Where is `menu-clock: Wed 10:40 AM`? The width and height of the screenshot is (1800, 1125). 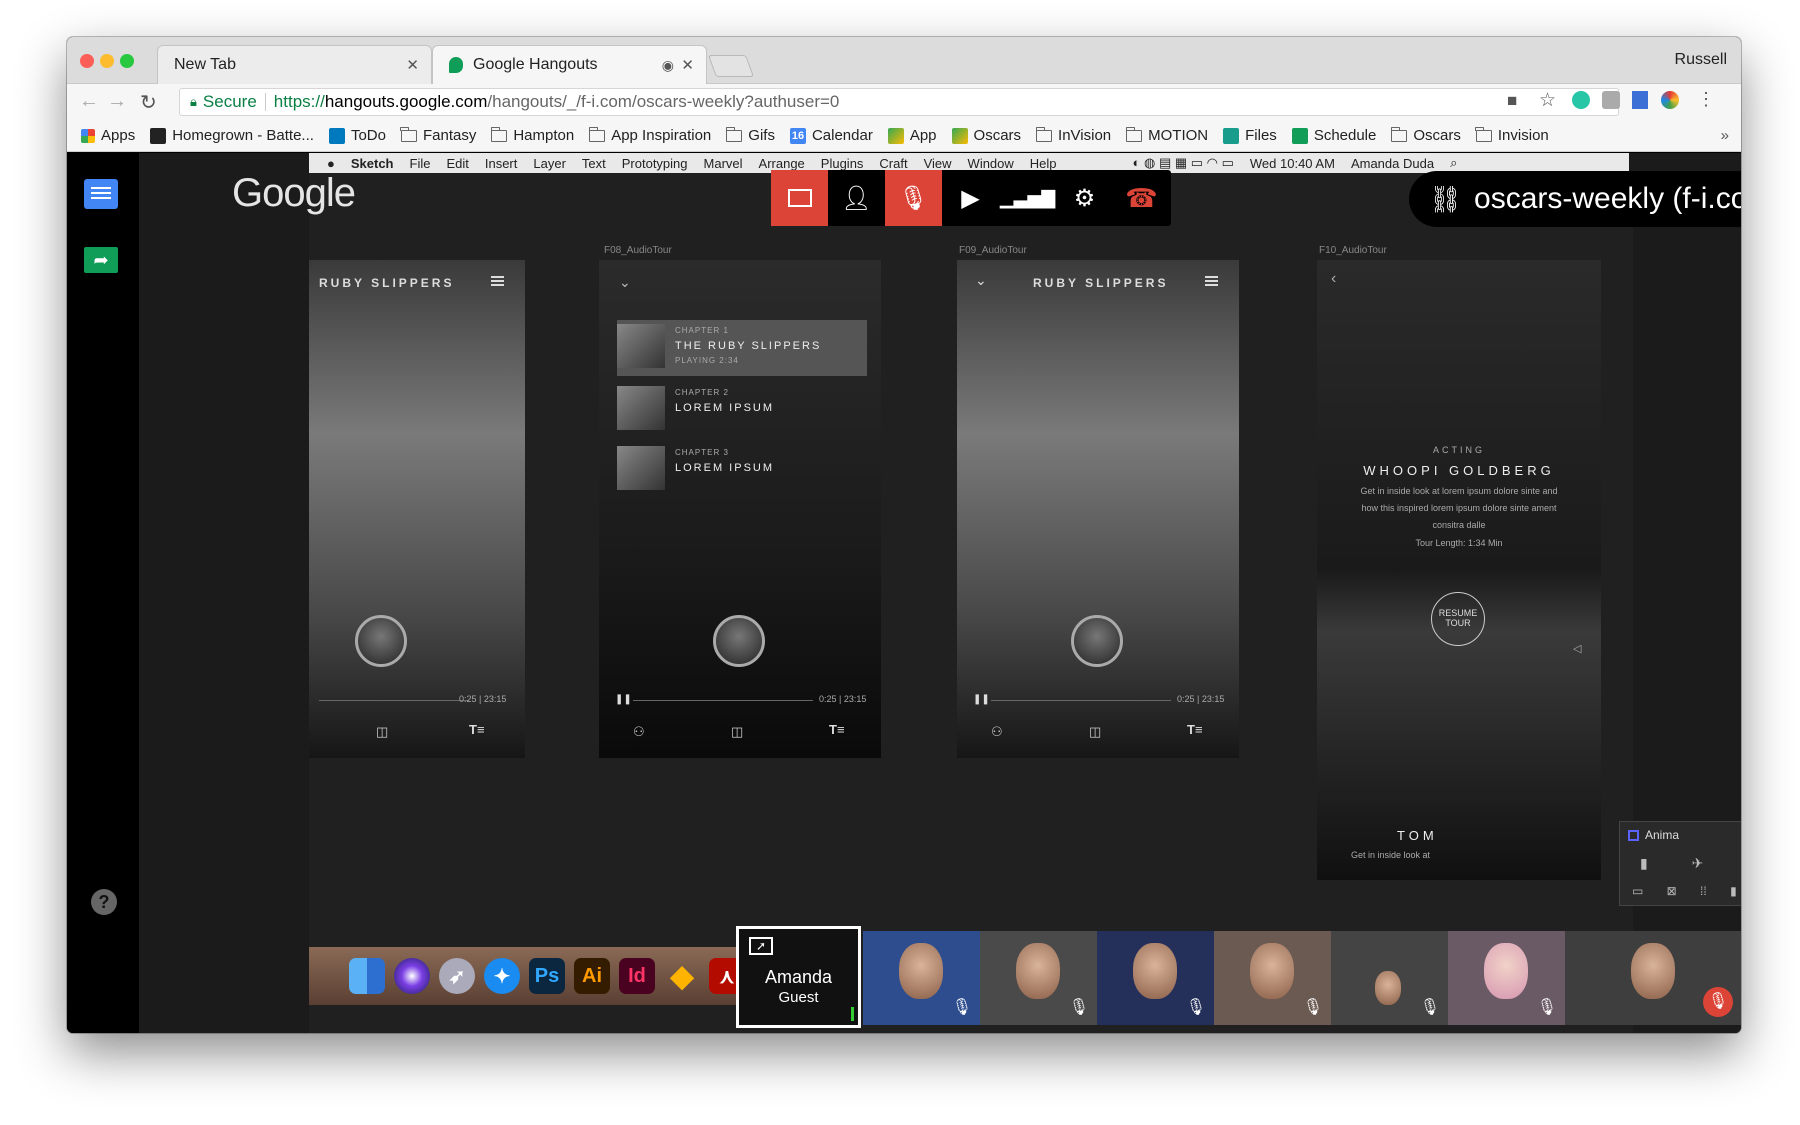 menu-clock: Wed 10:40 AM is located at coordinates (1292, 163).